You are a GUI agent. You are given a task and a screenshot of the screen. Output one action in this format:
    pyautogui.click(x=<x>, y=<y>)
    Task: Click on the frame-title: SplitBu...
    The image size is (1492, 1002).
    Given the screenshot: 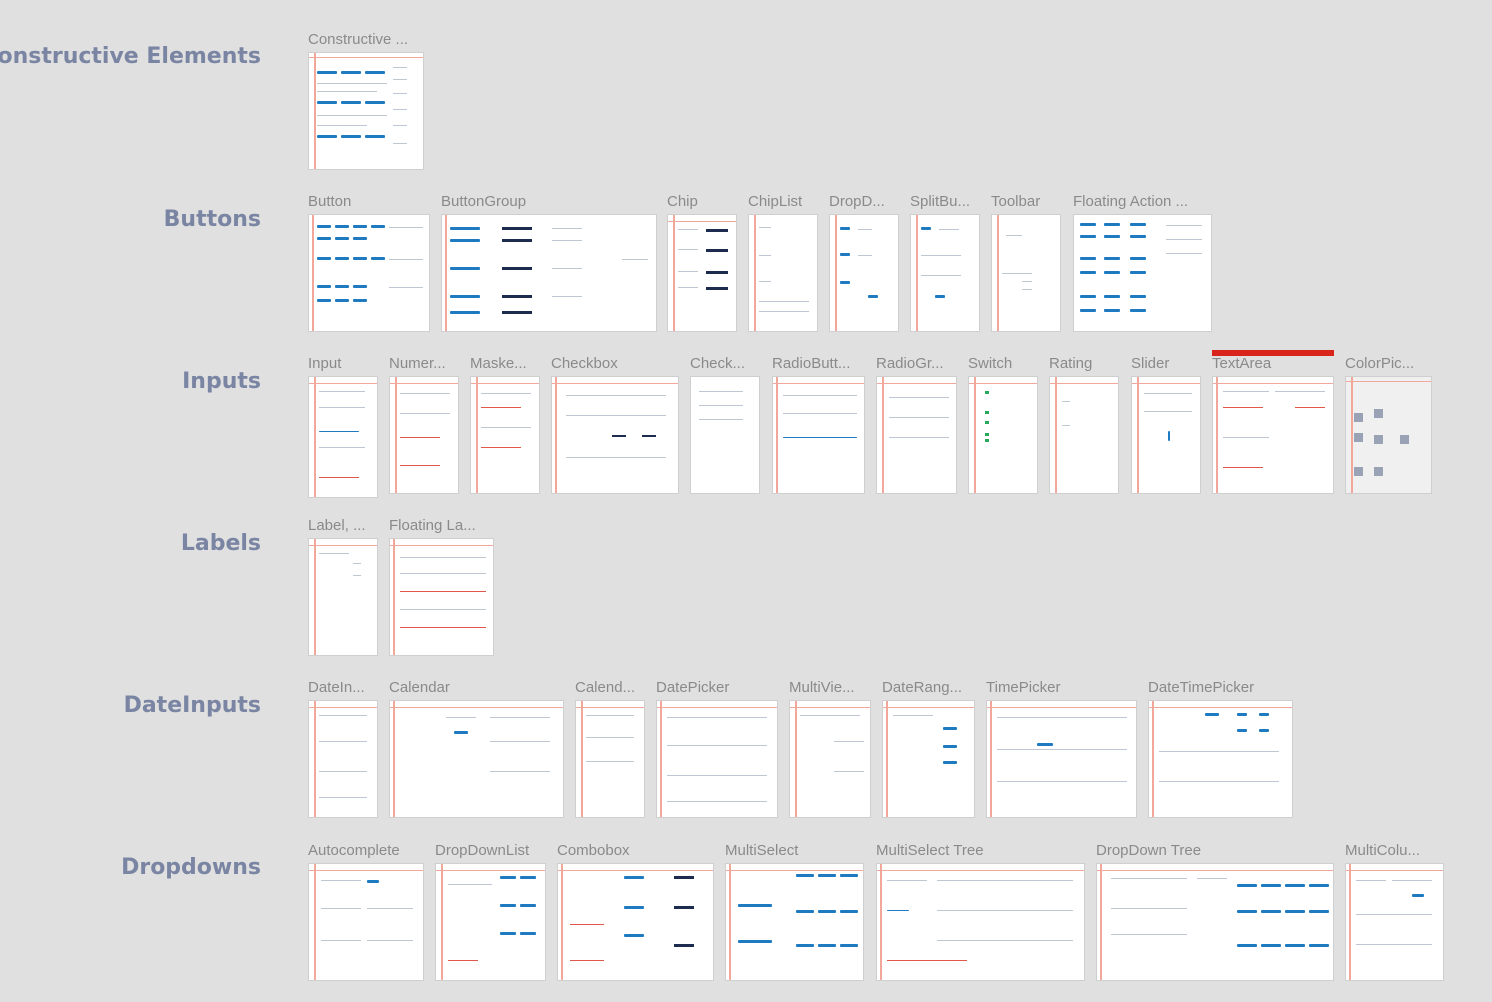 What is the action you would take?
    pyautogui.click(x=940, y=202)
    